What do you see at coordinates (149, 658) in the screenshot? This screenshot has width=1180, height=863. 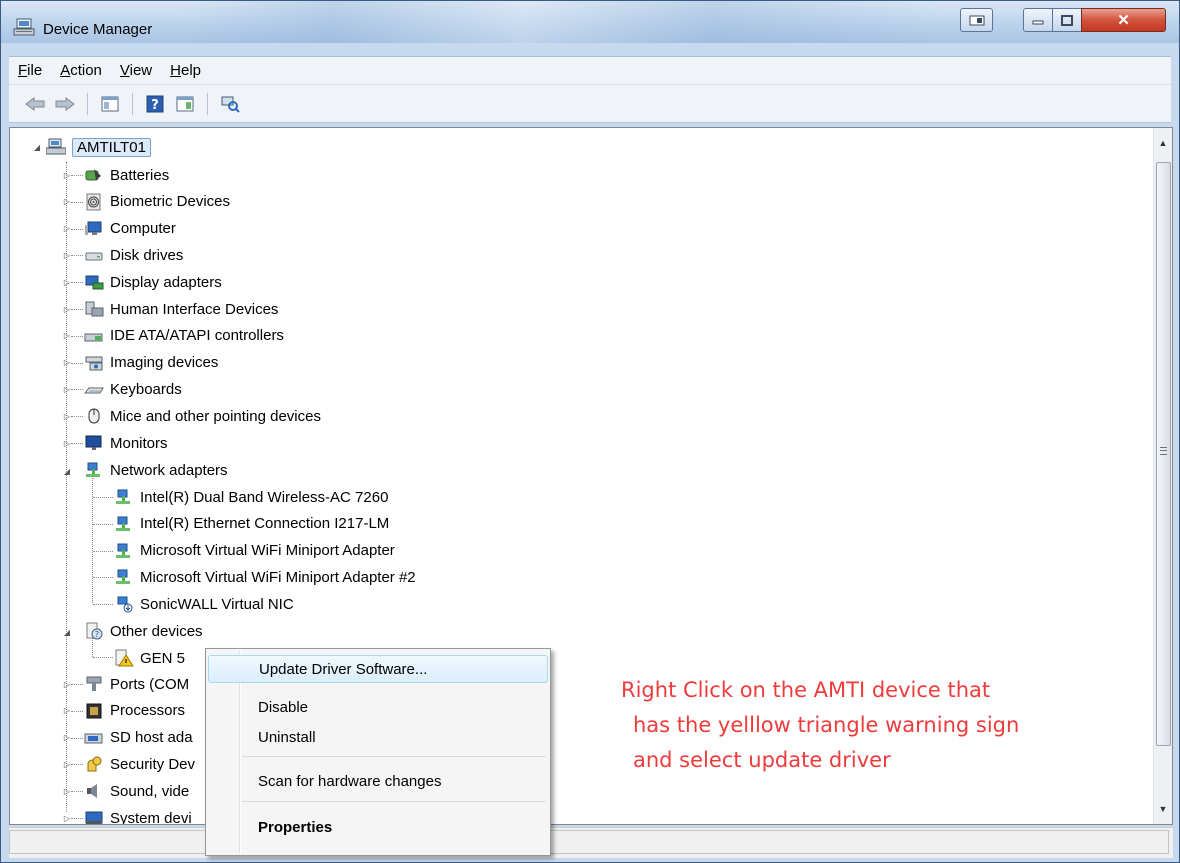 I see `tree-item-gen5: GEN 5` at bounding box center [149, 658].